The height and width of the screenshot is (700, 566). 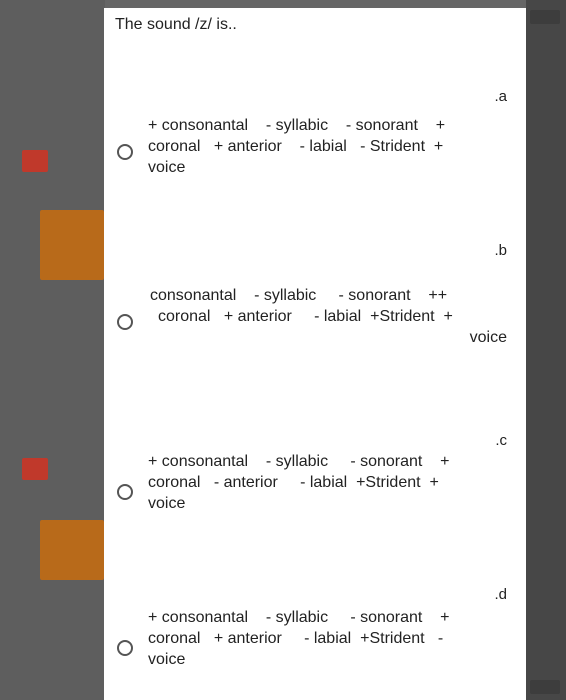 What do you see at coordinates (501, 440) in the screenshot?
I see `option-letter: .c` at bounding box center [501, 440].